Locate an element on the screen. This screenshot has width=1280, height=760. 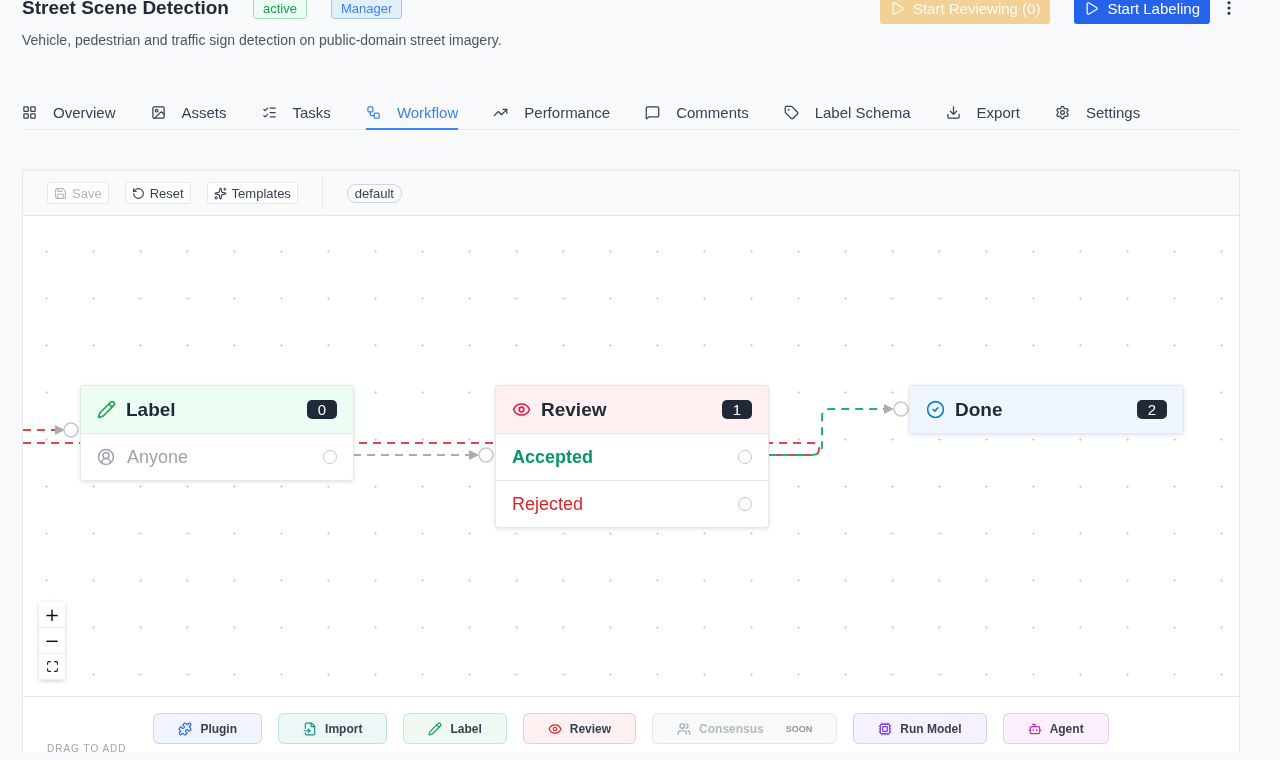
tab: Settings is located at coordinates (1097, 114).